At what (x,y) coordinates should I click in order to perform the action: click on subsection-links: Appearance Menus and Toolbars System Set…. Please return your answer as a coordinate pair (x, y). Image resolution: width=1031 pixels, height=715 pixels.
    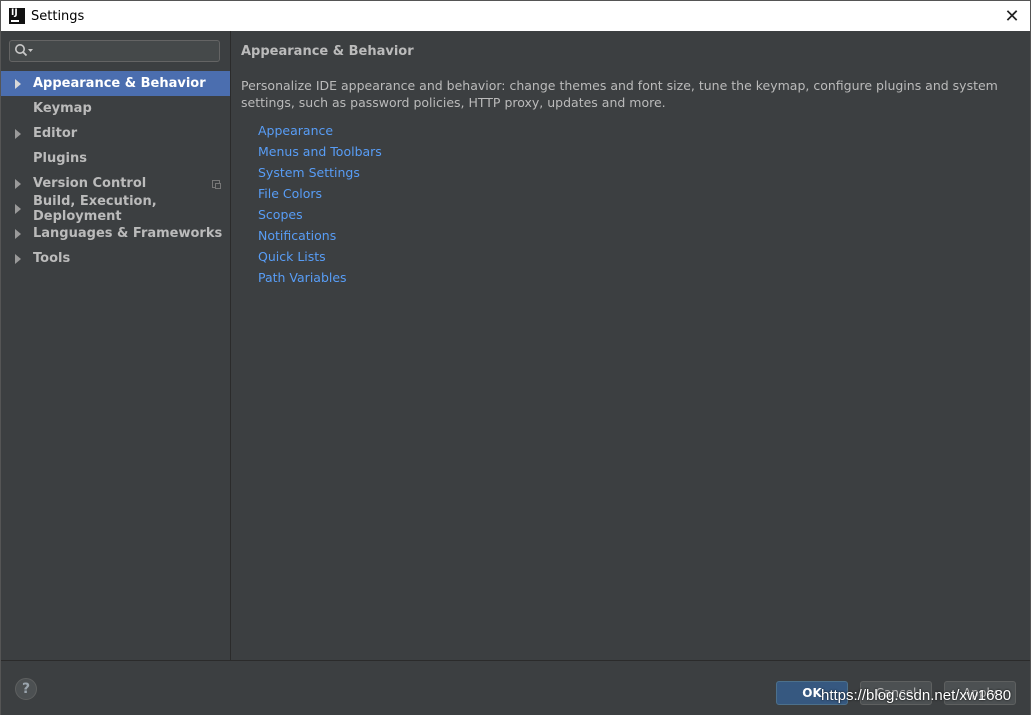
    Looking at the image, I should click on (320, 206).